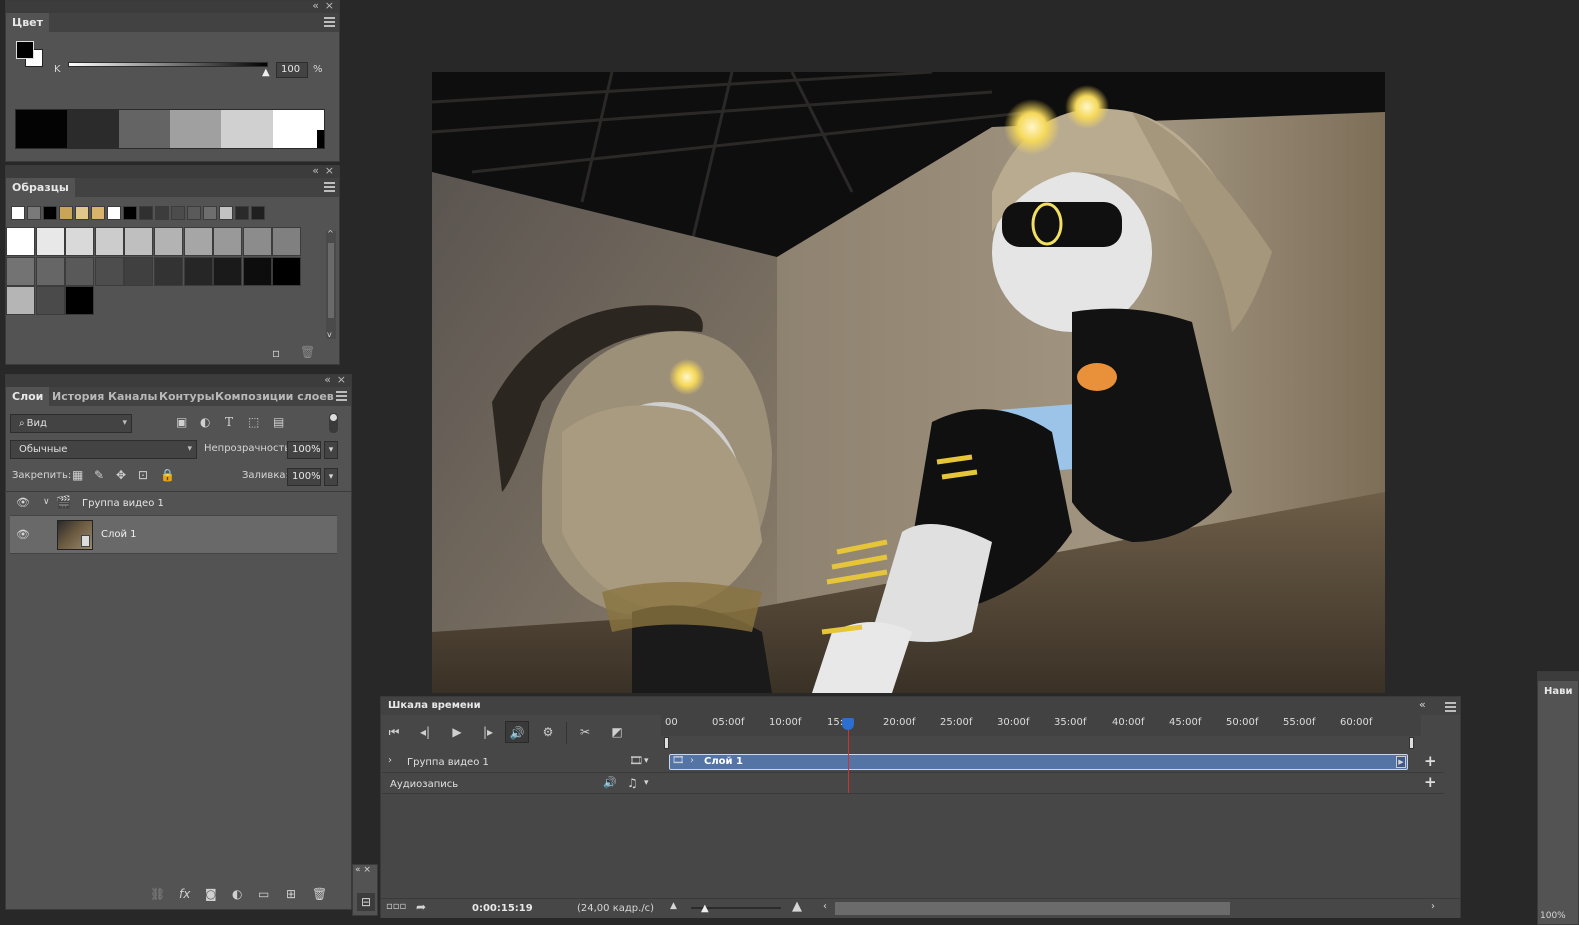 The image size is (1579, 925). What do you see at coordinates (488, 732) in the screenshot?
I see `next-frame-button: |▸` at bounding box center [488, 732].